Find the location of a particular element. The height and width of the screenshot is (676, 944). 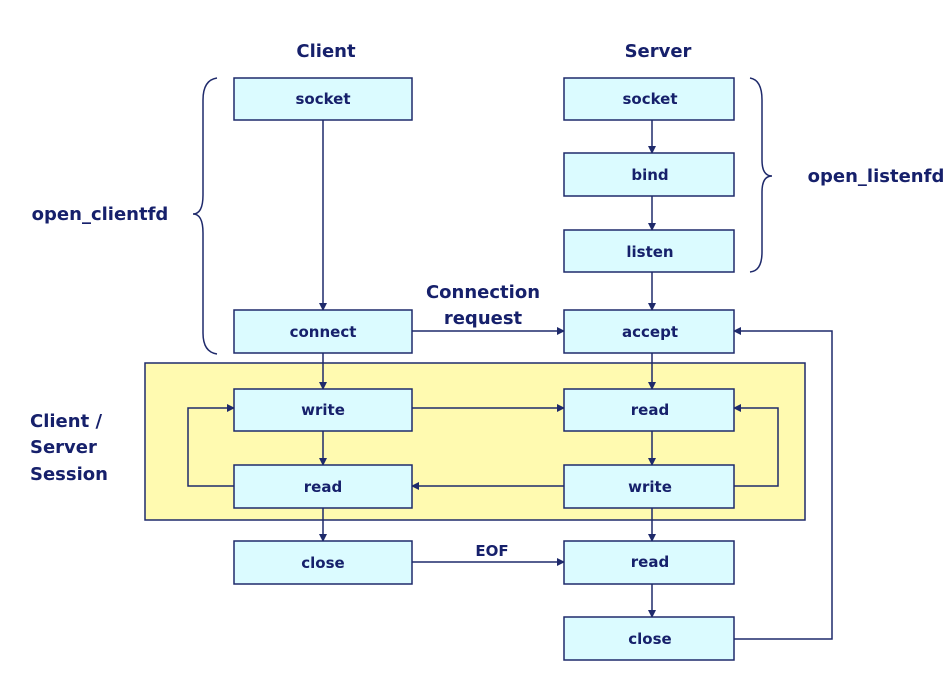

client-write-box: write is located at coordinates (323, 410).